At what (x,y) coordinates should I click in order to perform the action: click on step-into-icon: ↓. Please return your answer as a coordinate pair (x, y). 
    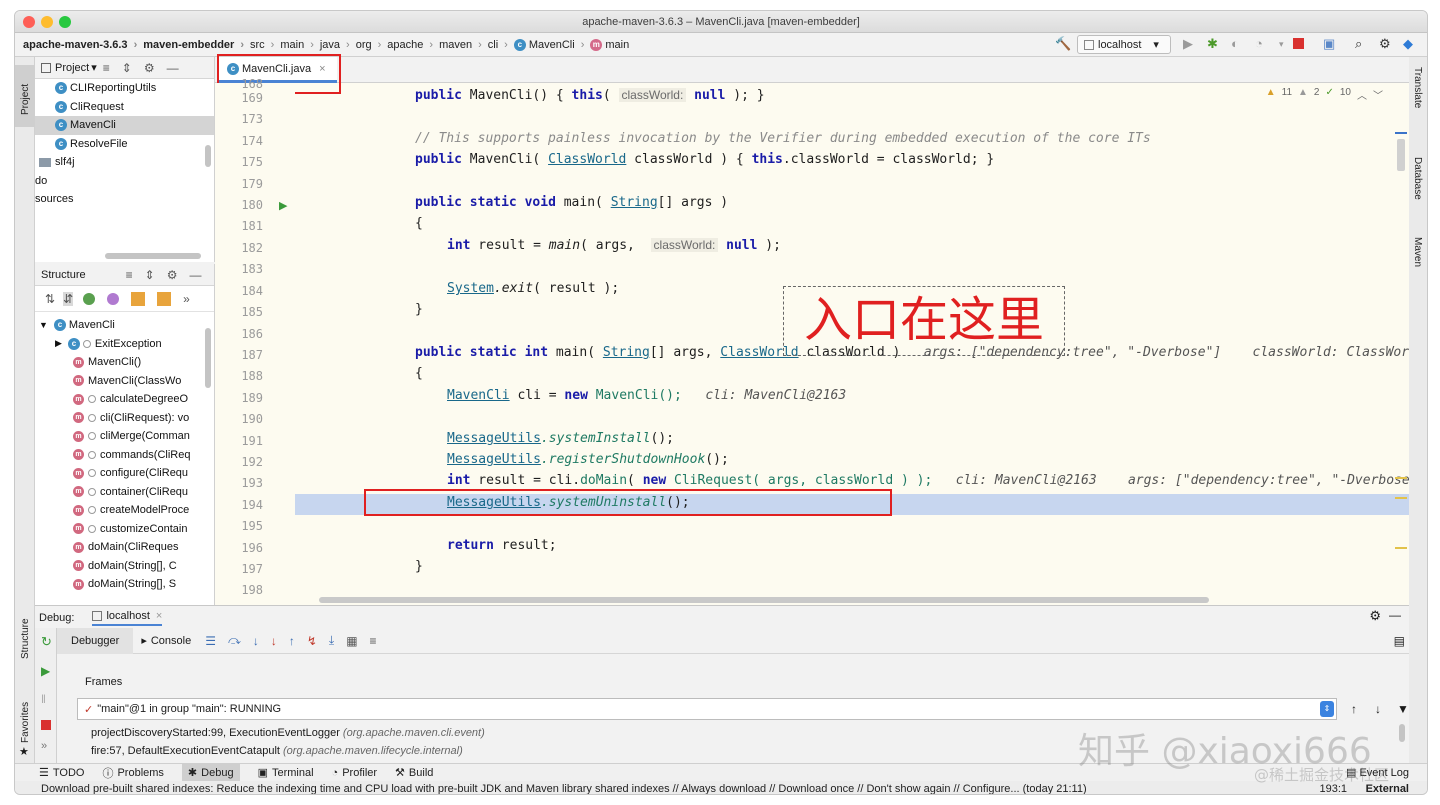
    Looking at the image, I should click on (256, 641).